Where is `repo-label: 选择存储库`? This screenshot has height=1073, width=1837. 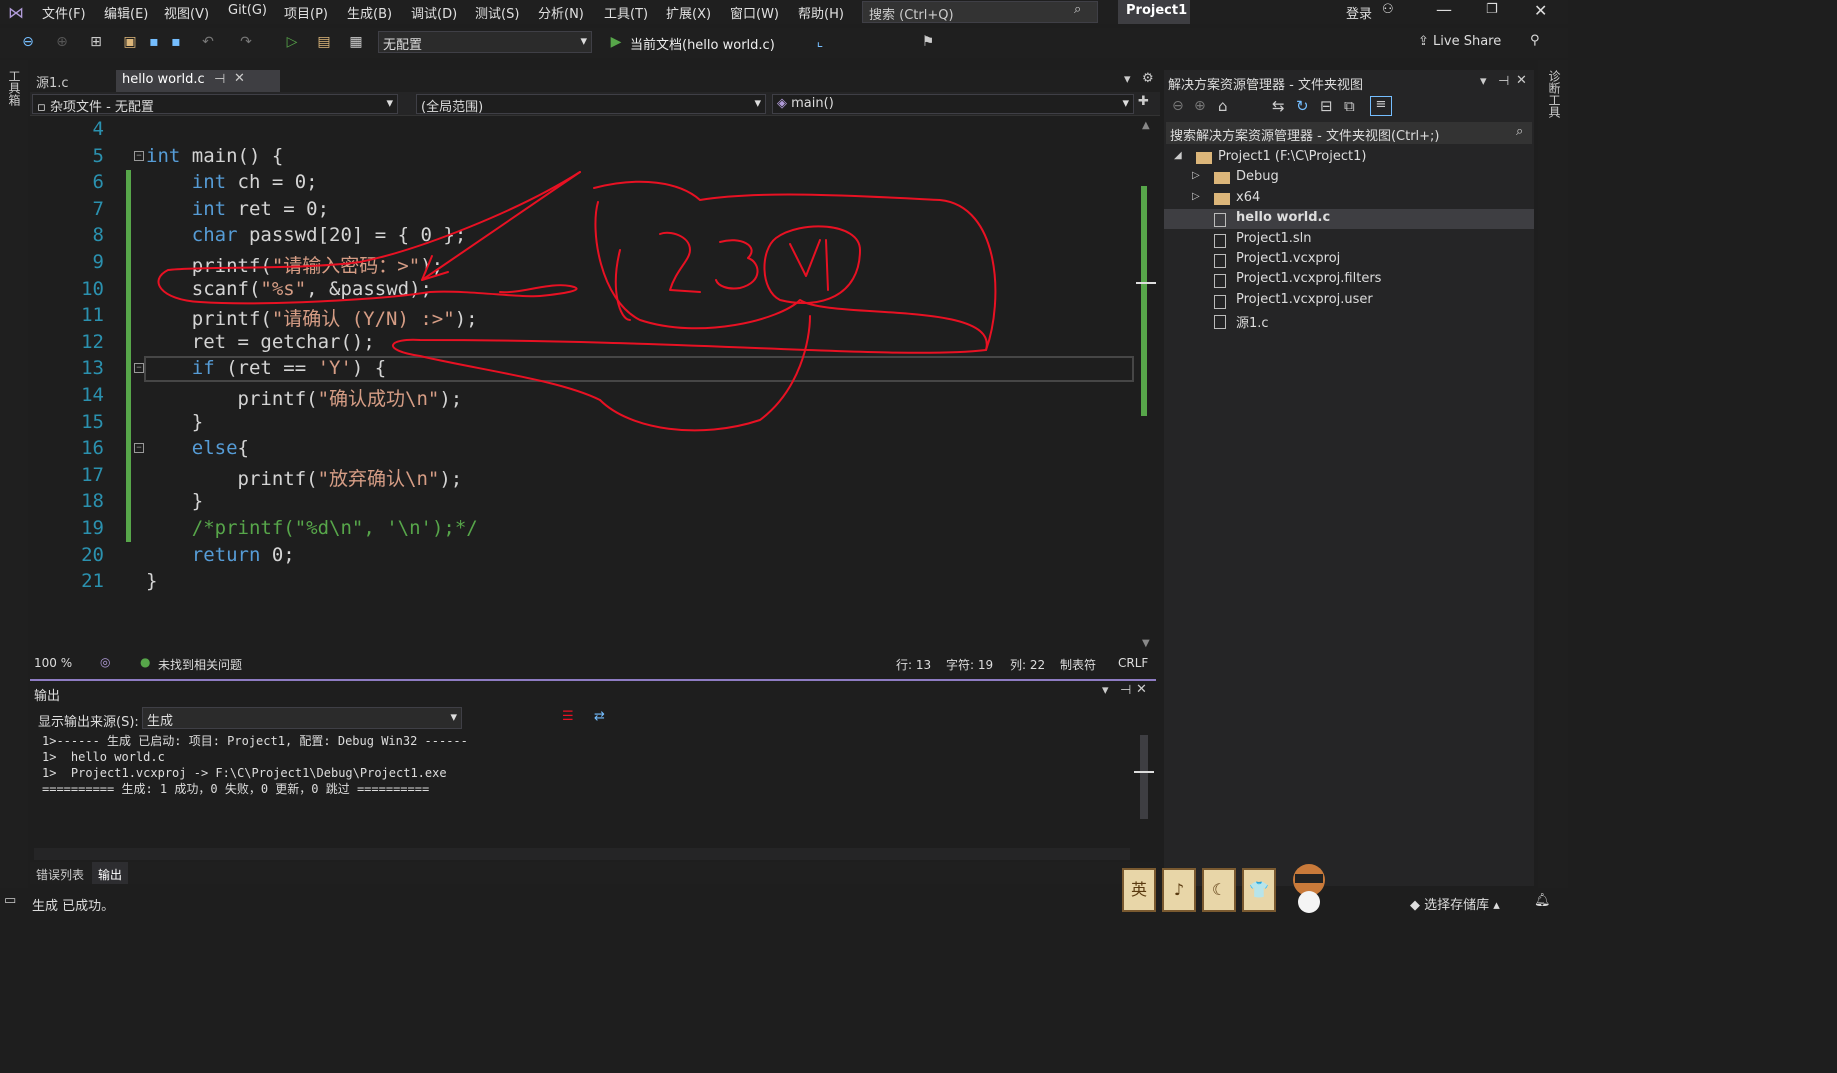 repo-label: 选择存储库 is located at coordinates (1457, 905).